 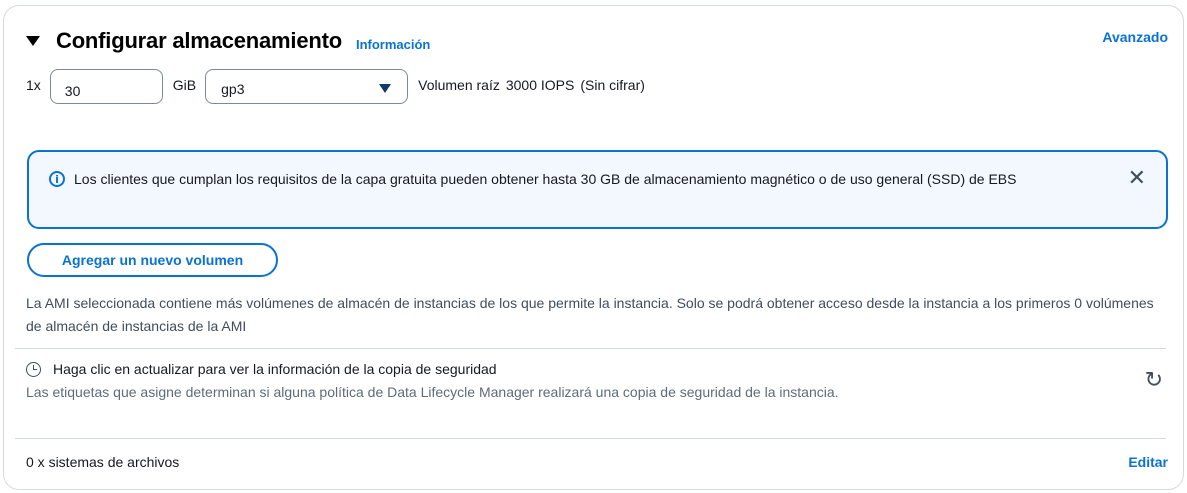 I want to click on volume-type-value: gp3, so click(x=233, y=88).